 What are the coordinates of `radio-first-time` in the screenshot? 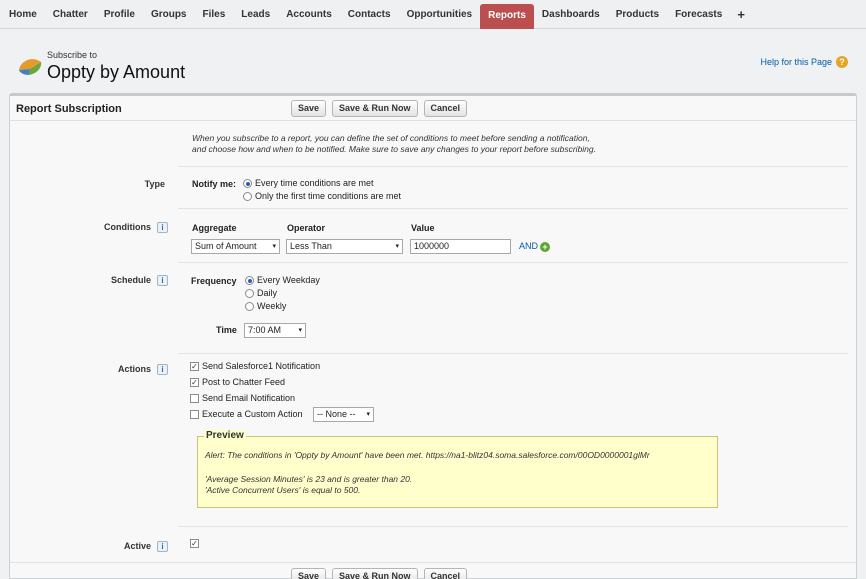 It's located at (247, 197).